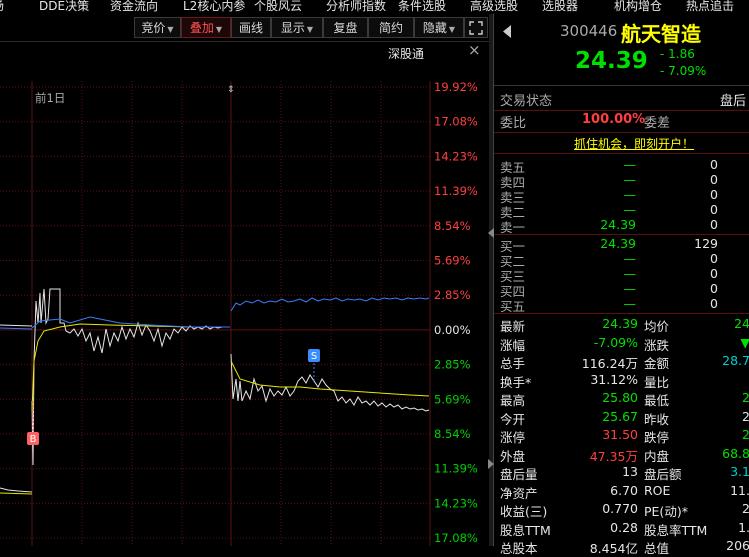  What do you see at coordinates (560, 6) in the screenshot?
I see `menu-item: 选股器` at bounding box center [560, 6].